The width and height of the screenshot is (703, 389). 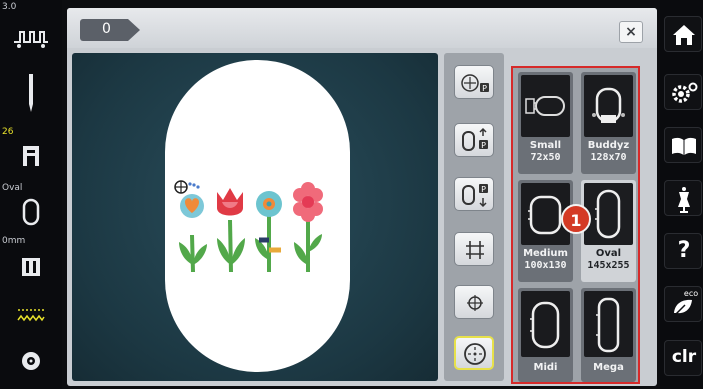 I want to click on right-nav-bar: ? eco clr, so click(x=681, y=194).